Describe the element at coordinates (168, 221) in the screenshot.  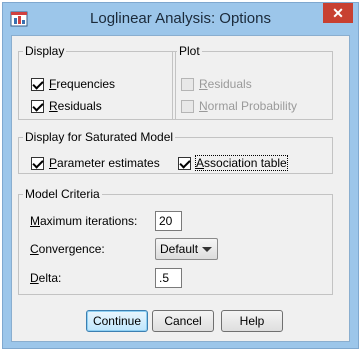
I see `maximum-iterations-input: 20` at that location.